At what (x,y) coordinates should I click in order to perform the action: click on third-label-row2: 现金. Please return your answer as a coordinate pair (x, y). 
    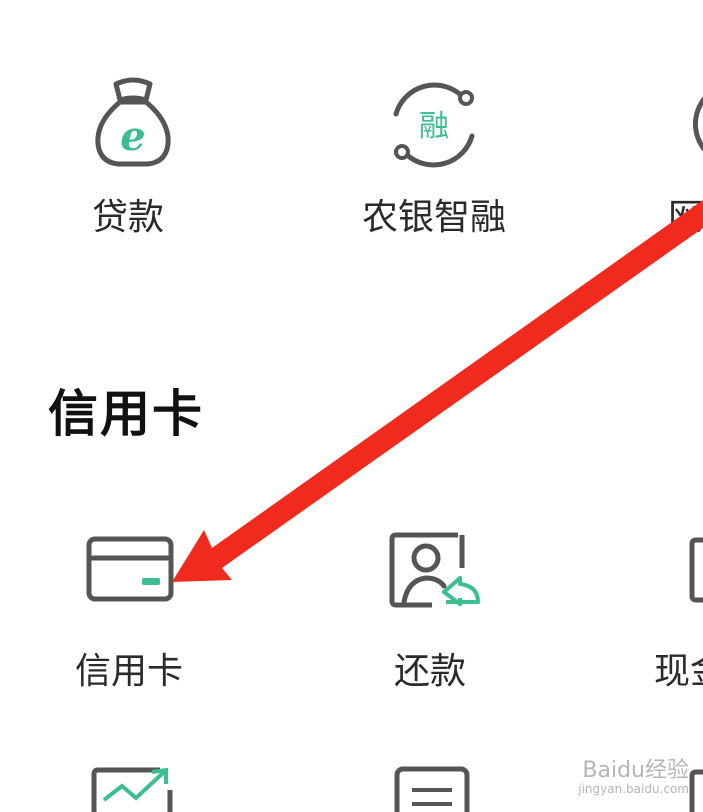
    Looking at the image, I should click on (678, 671).